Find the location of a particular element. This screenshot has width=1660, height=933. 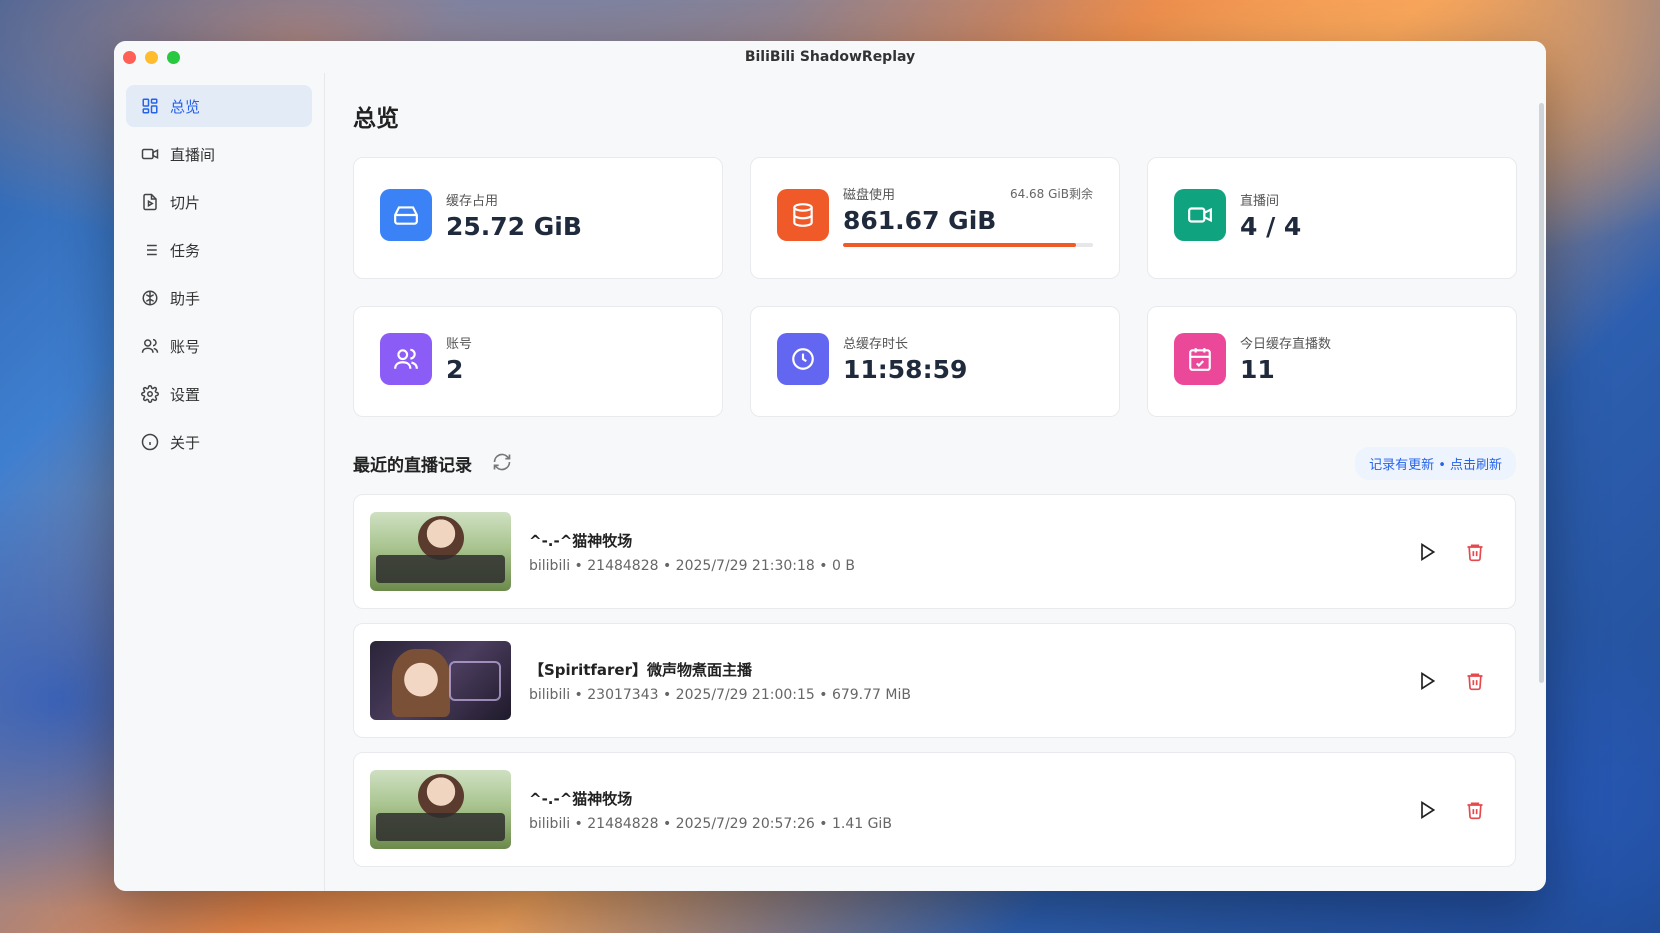

sidebar-item-label: 设置 is located at coordinates (185, 394).